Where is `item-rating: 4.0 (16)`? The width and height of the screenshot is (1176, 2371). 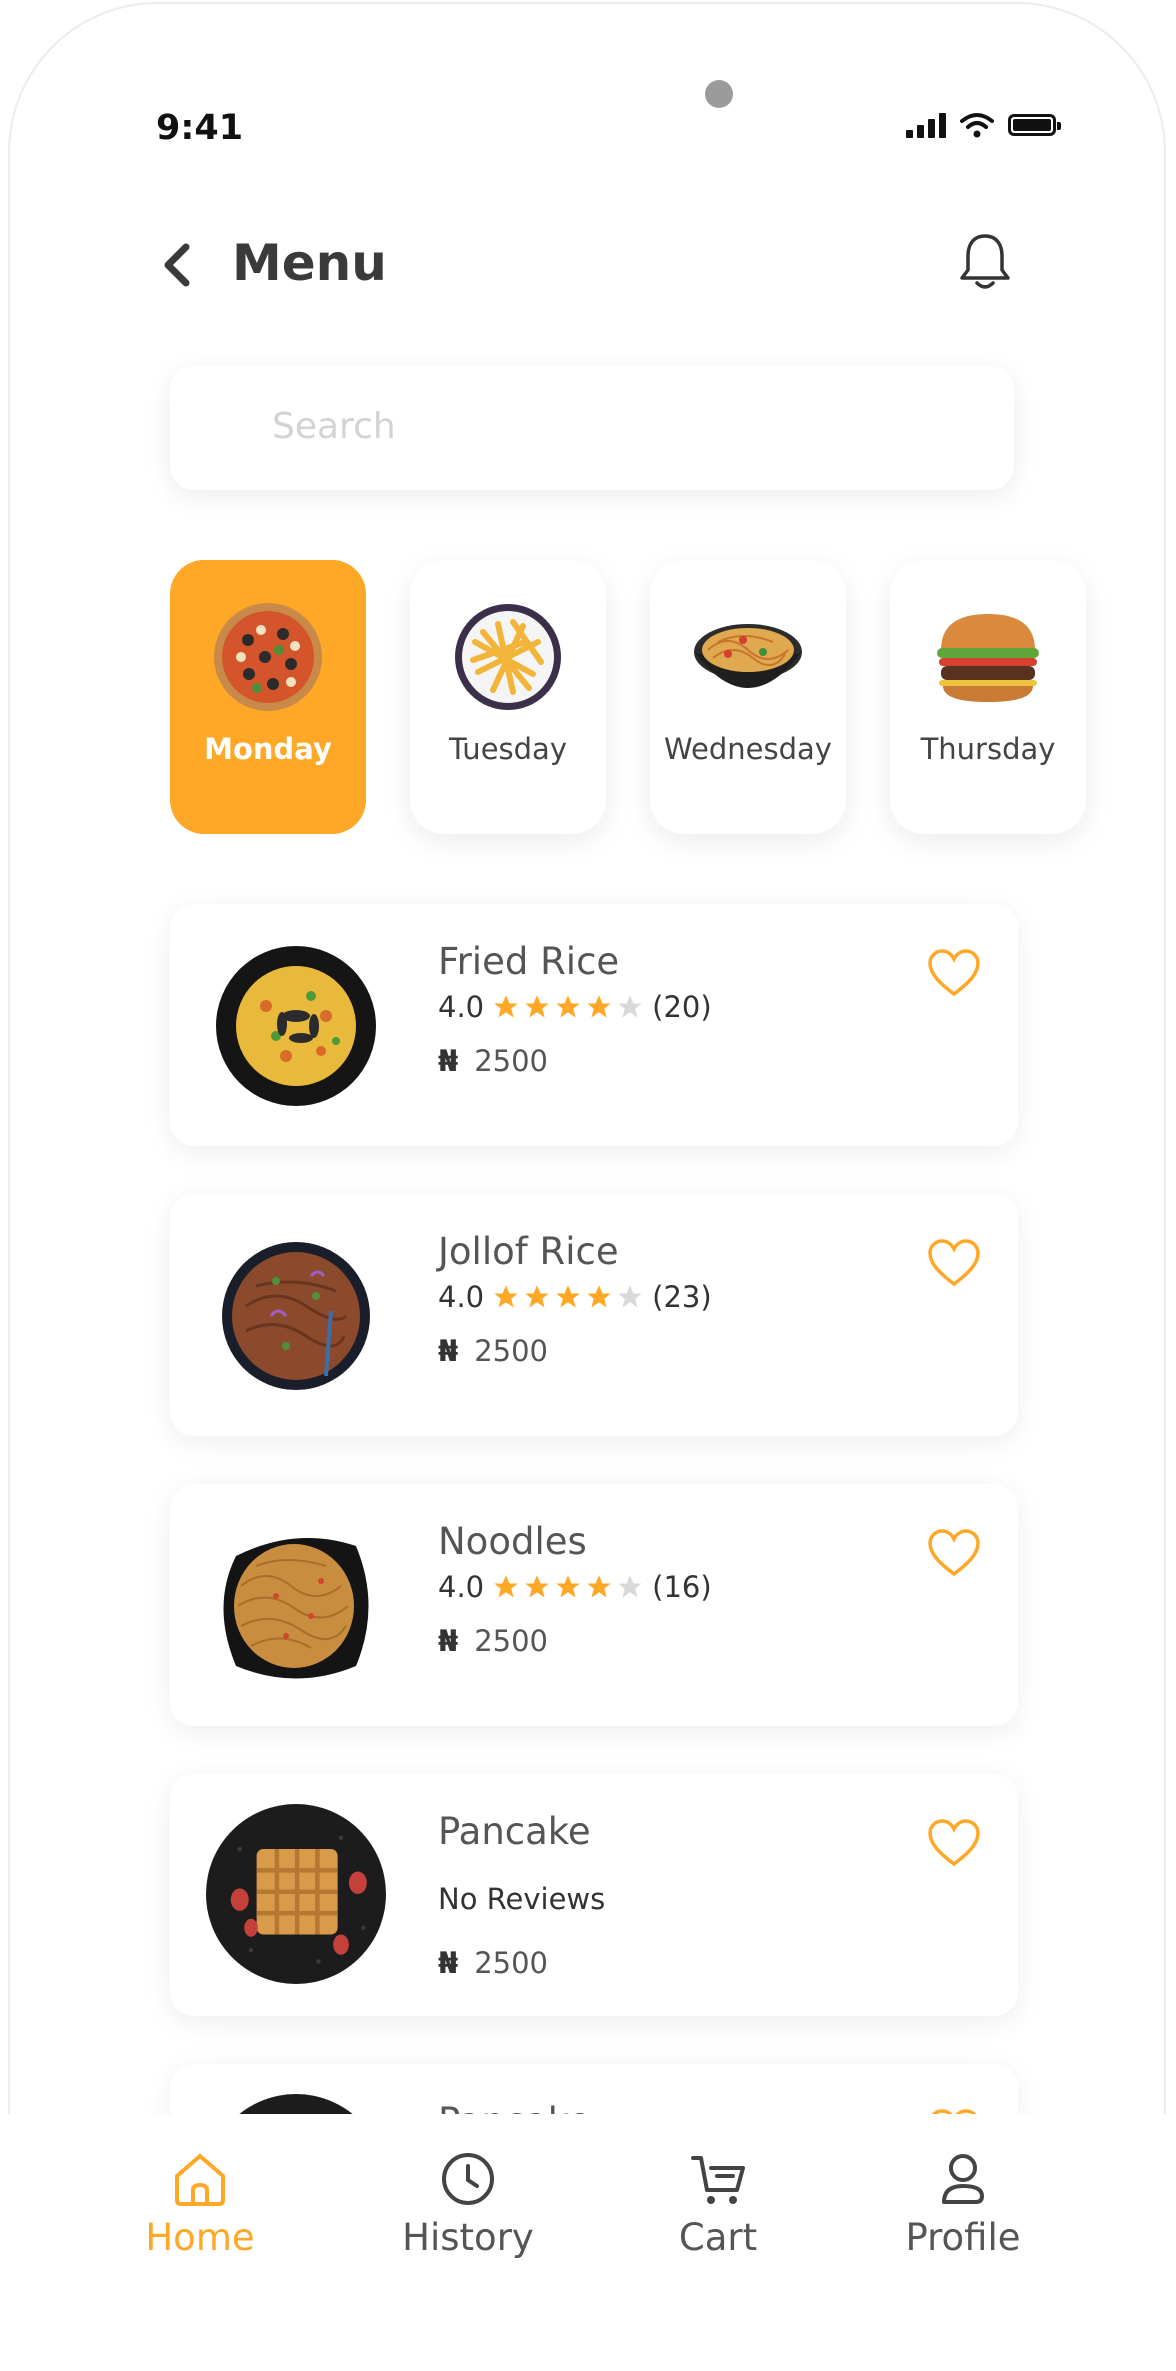
item-rating: 4.0 (16) is located at coordinates (575, 1587).